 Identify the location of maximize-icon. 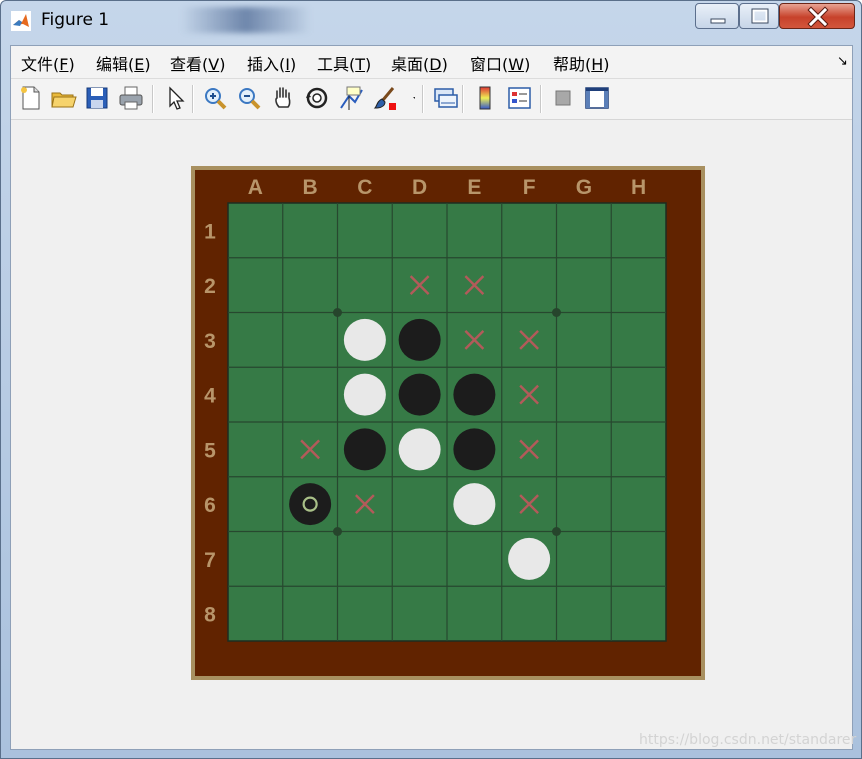
(760, 16).